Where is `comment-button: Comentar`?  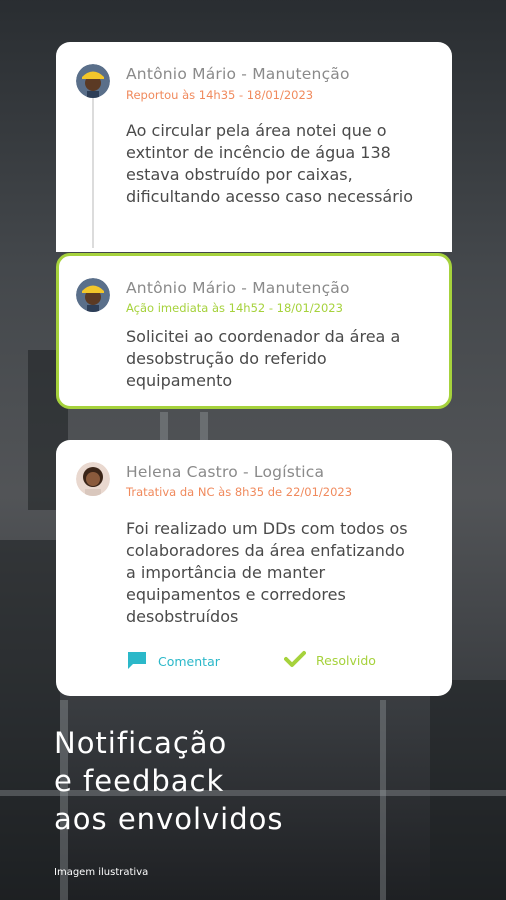 comment-button: Comentar is located at coordinates (173, 661).